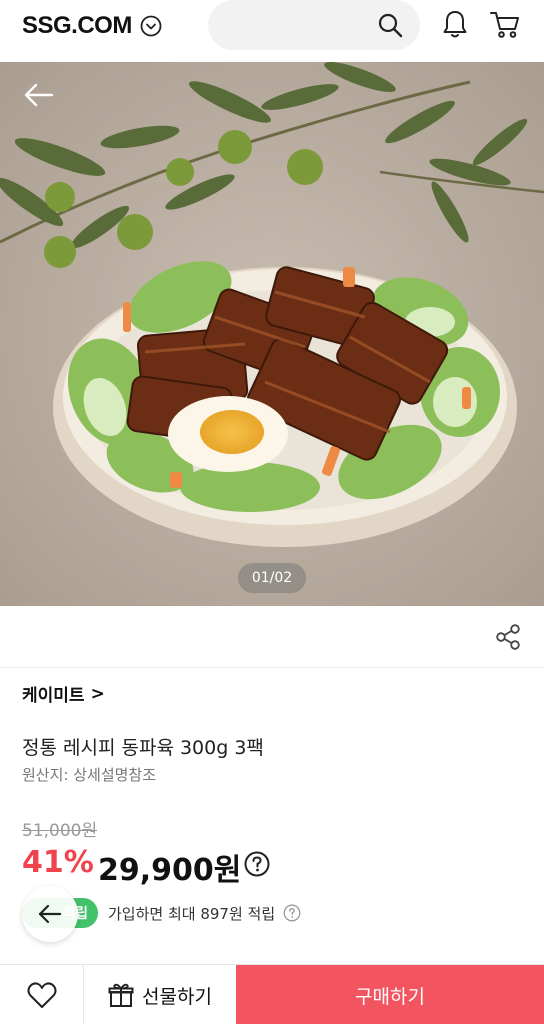 The width and height of the screenshot is (544, 1024). I want to click on gift-icon, so click(121, 995).